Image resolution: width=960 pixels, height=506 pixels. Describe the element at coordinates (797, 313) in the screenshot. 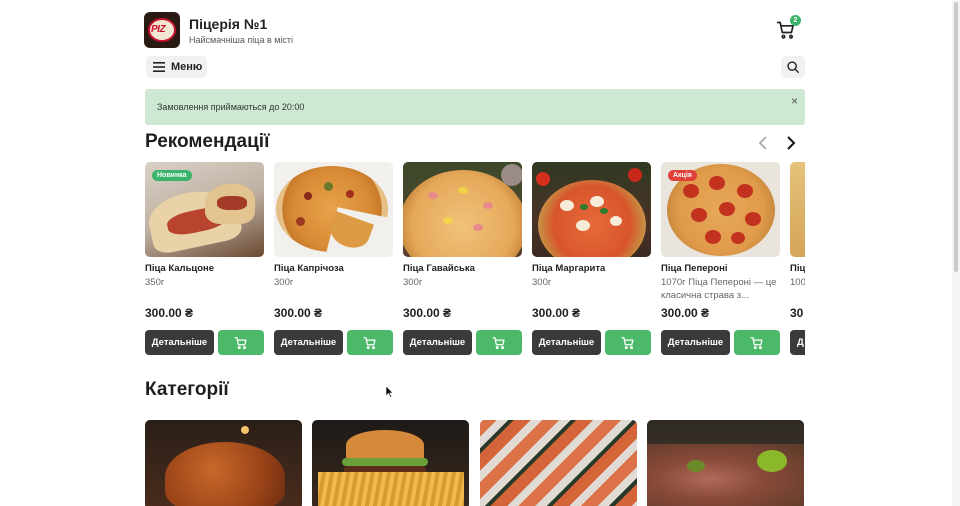

I see `product-price: 30` at that location.